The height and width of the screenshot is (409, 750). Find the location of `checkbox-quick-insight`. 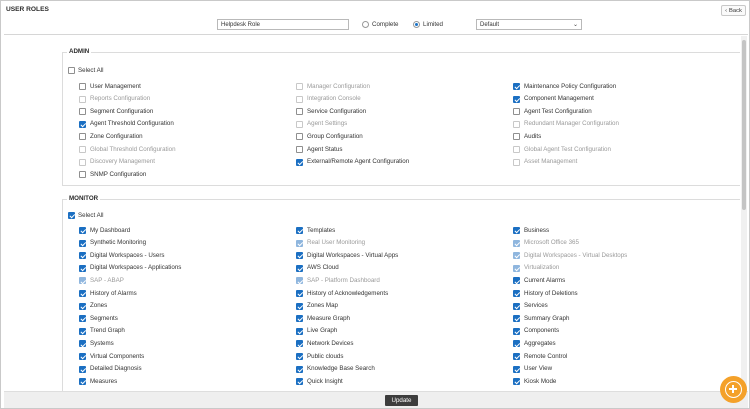

checkbox-quick-insight is located at coordinates (299, 382).